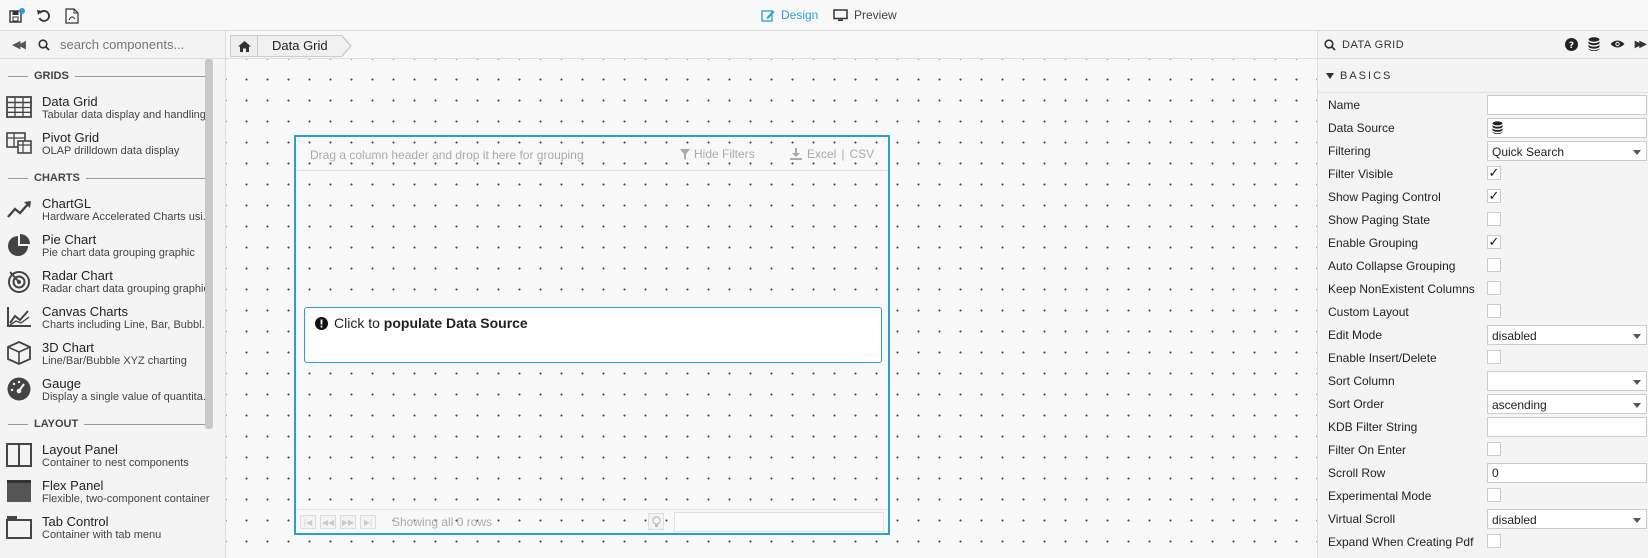 The width and height of the screenshot is (1648, 558). Describe the element at coordinates (1606, 44) in the screenshot. I see `properties-tools: ? ▶▶` at that location.